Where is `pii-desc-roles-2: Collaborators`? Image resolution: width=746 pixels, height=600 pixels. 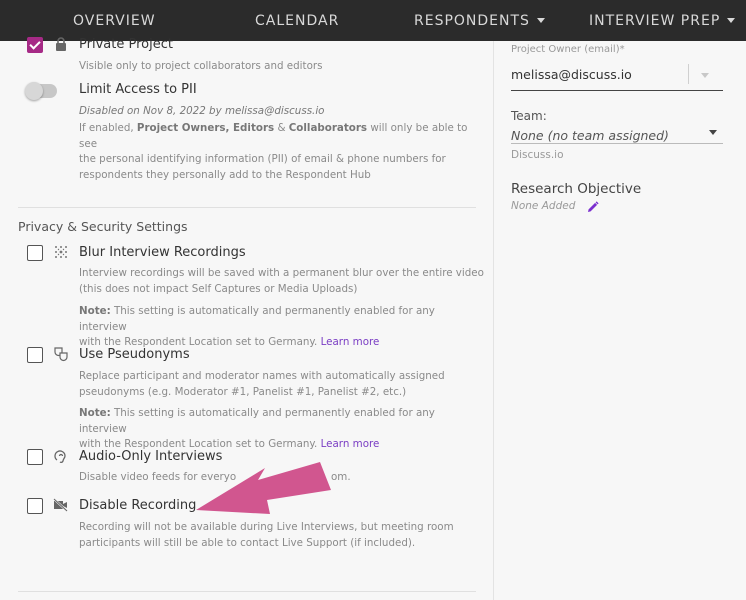
pii-desc-roles-2: Collaborators is located at coordinates (328, 128).